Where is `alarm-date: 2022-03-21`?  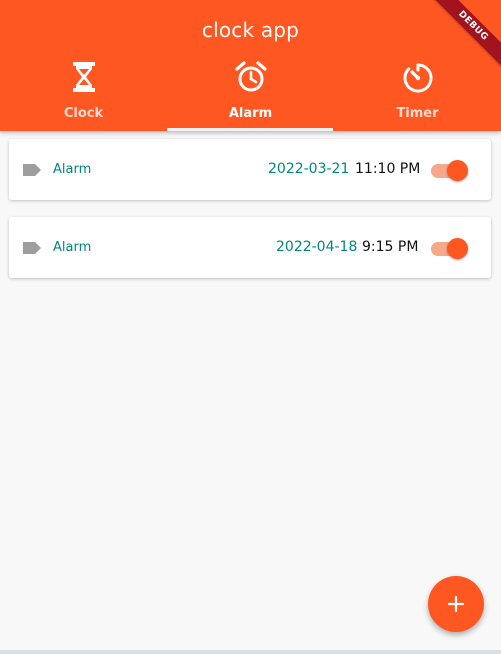 alarm-date: 2022-03-21 is located at coordinates (309, 169).